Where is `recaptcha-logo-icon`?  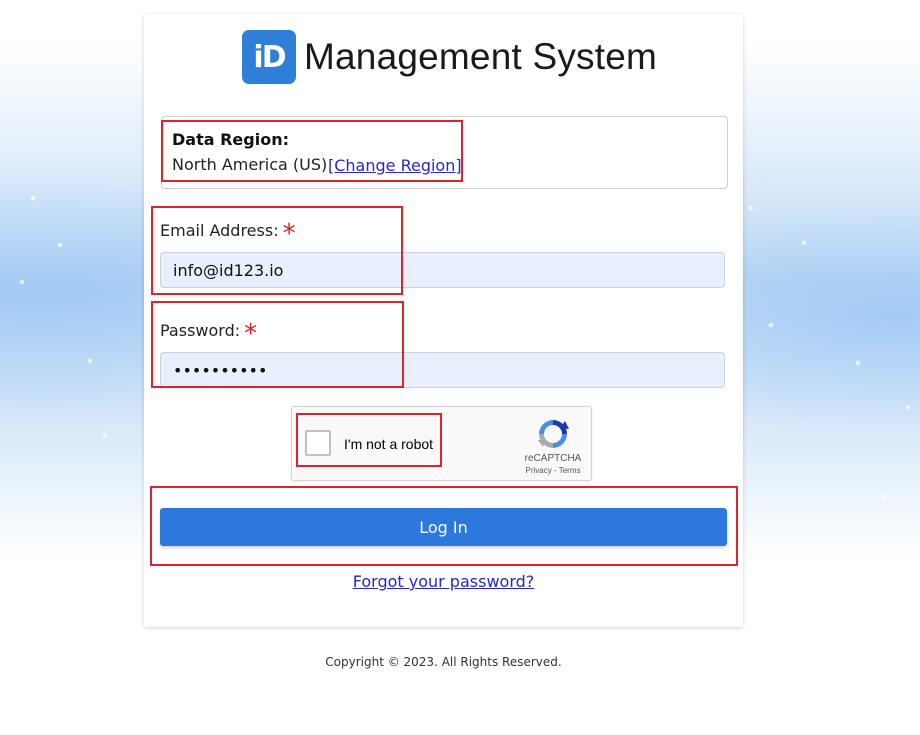 recaptcha-logo-icon is located at coordinates (553, 434).